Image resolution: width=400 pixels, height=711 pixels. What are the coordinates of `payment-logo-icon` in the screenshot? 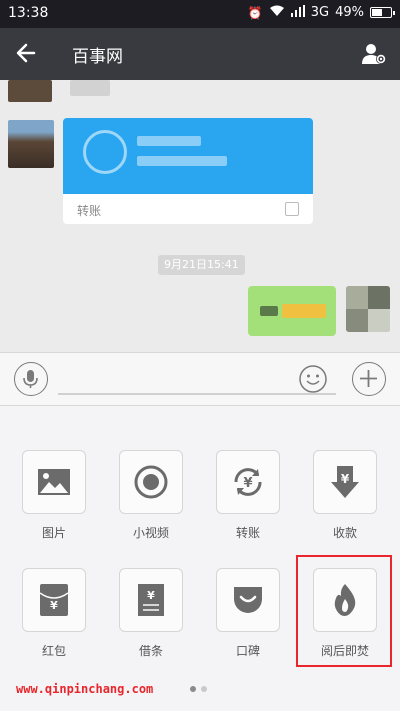 It's located at (292, 209).